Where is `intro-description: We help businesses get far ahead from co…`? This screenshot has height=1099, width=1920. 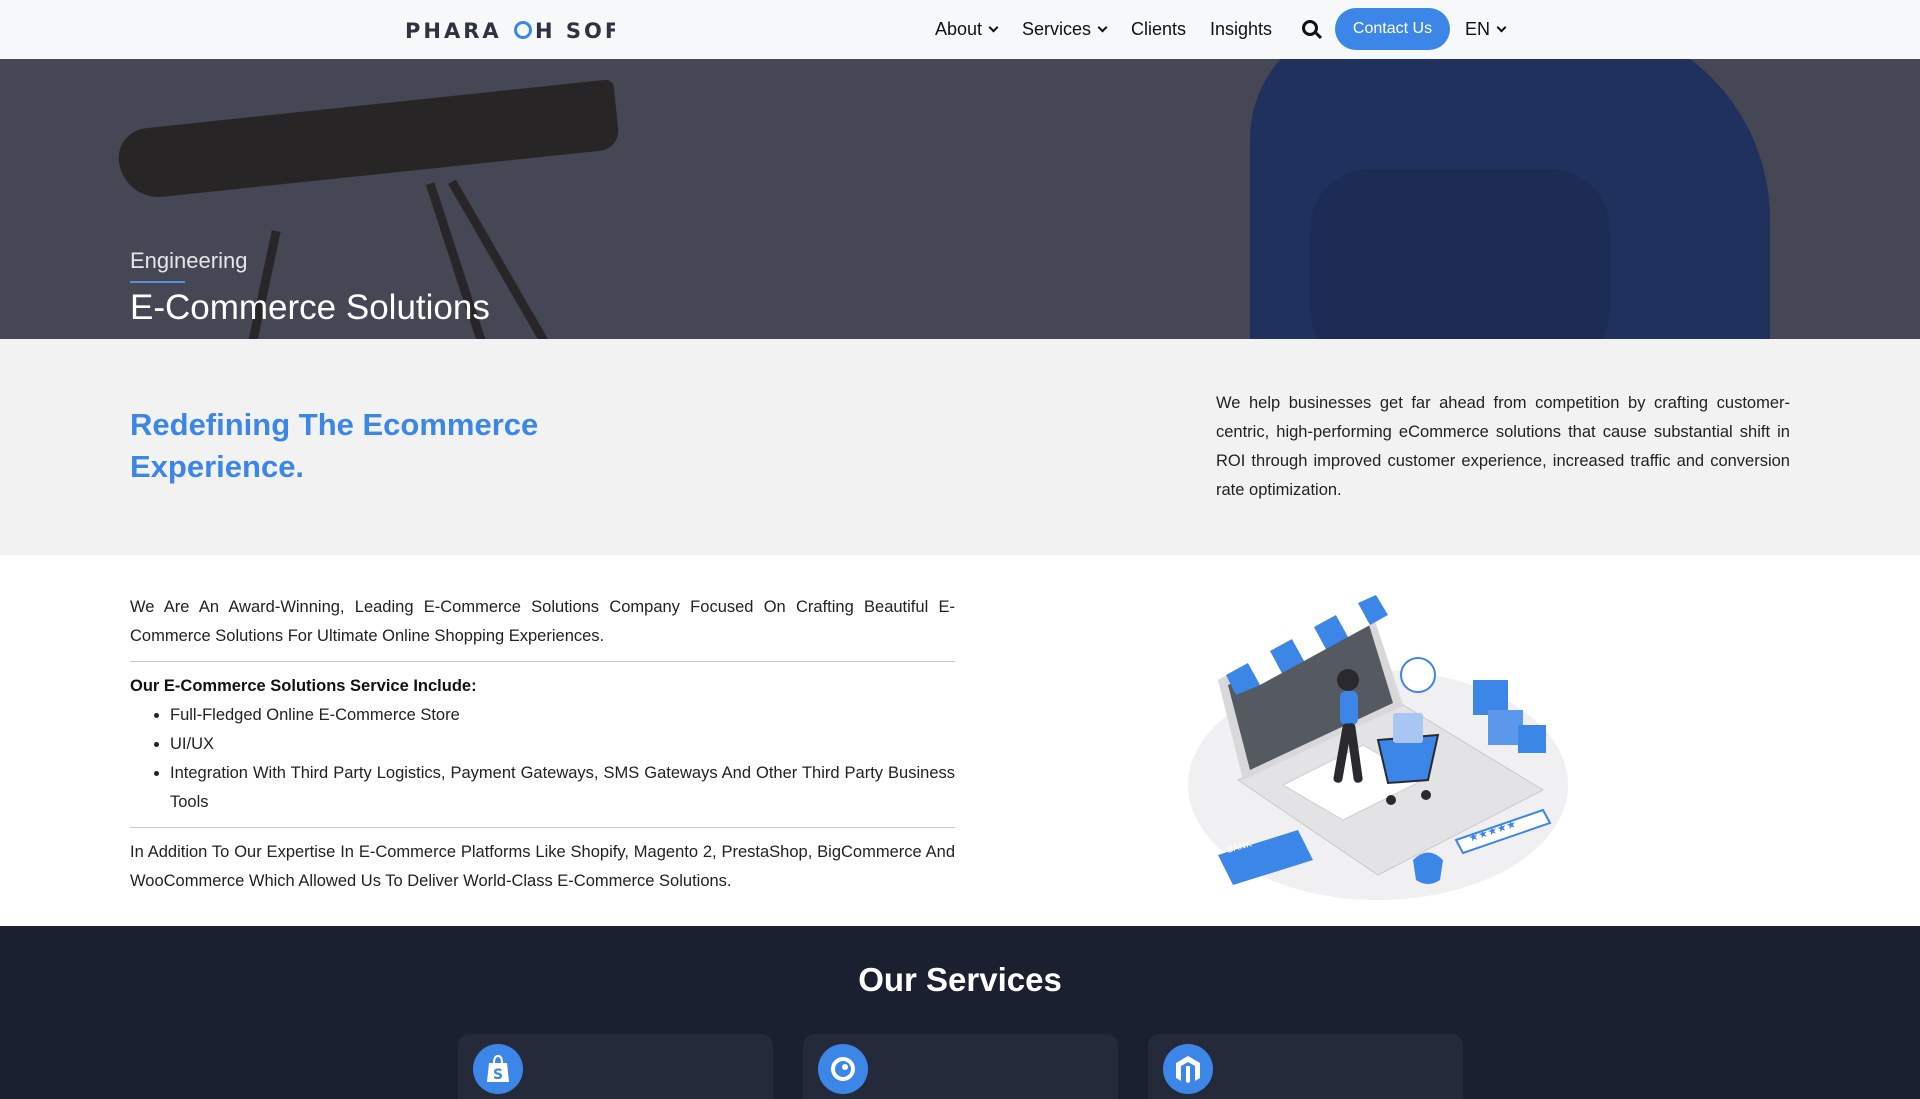 intro-description: We help businesses get far ahead from co… is located at coordinates (1503, 446).